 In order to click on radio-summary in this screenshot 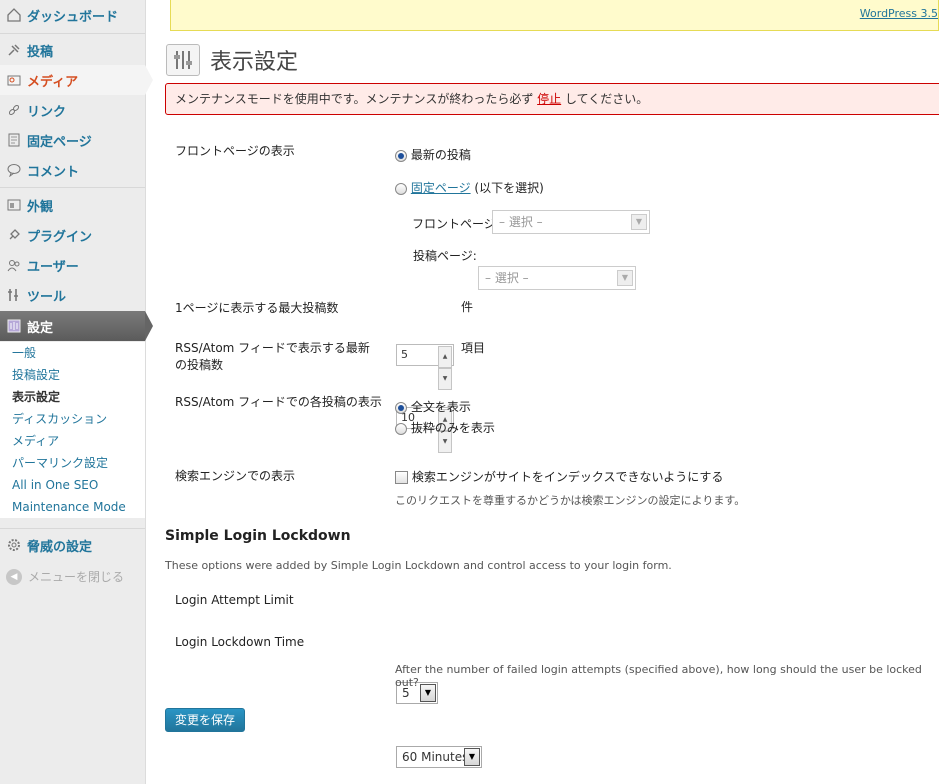, I will do `click(401, 428)`.